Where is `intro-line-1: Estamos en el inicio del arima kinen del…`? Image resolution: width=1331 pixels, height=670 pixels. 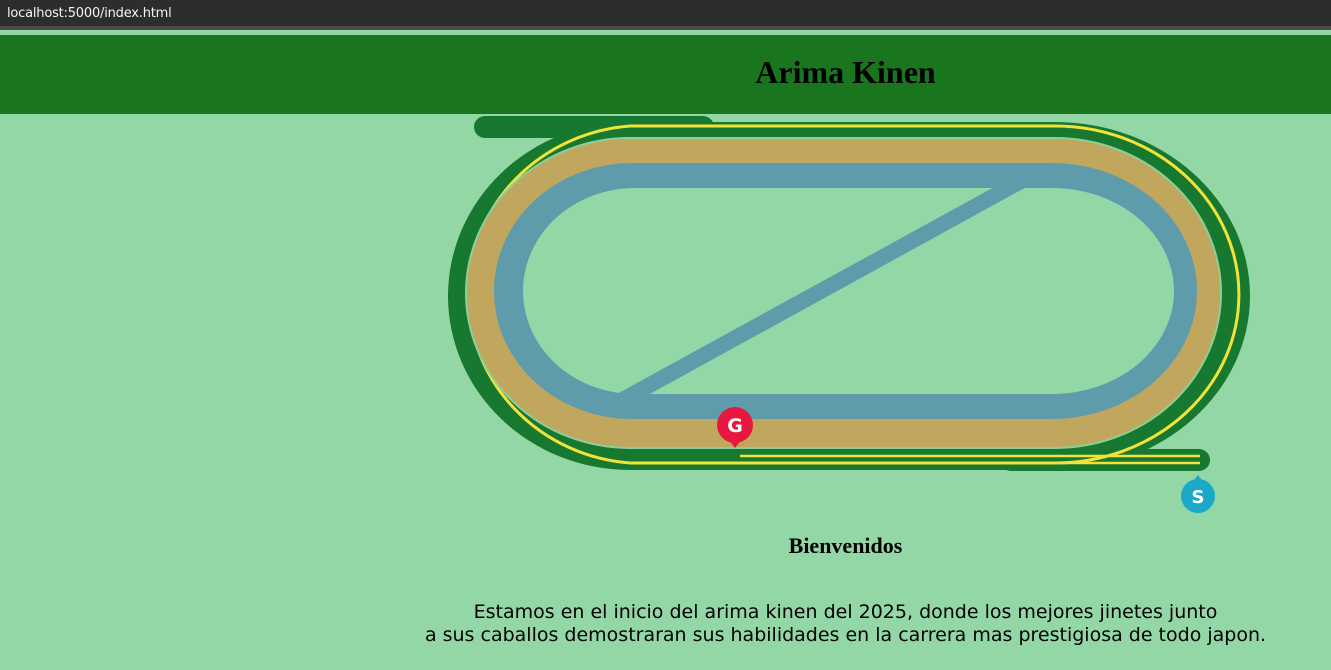 intro-line-1: Estamos en el inicio del arima kinen del… is located at coordinates (845, 612).